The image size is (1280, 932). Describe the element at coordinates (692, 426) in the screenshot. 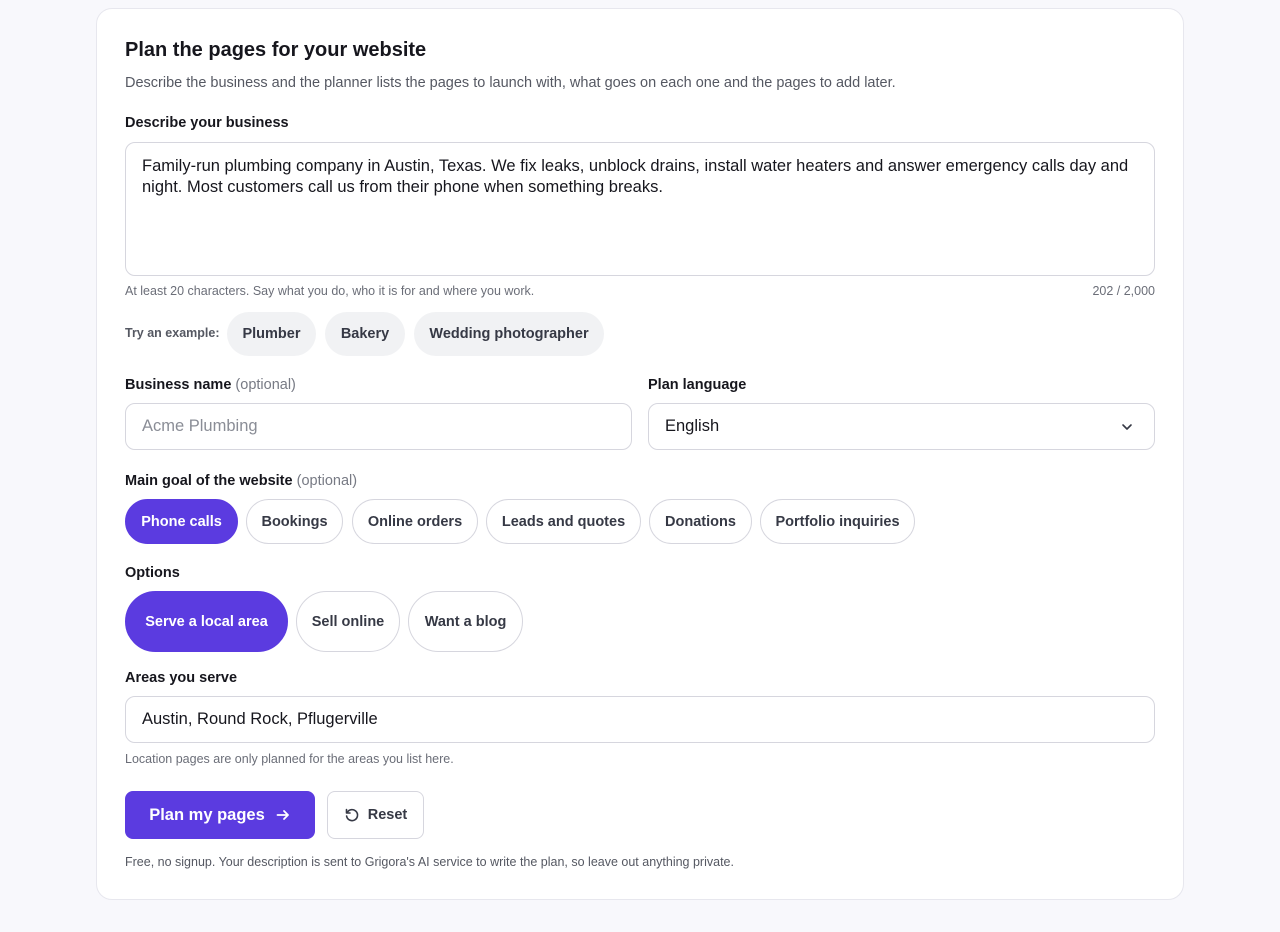

I see `plan-language-value: English` at that location.